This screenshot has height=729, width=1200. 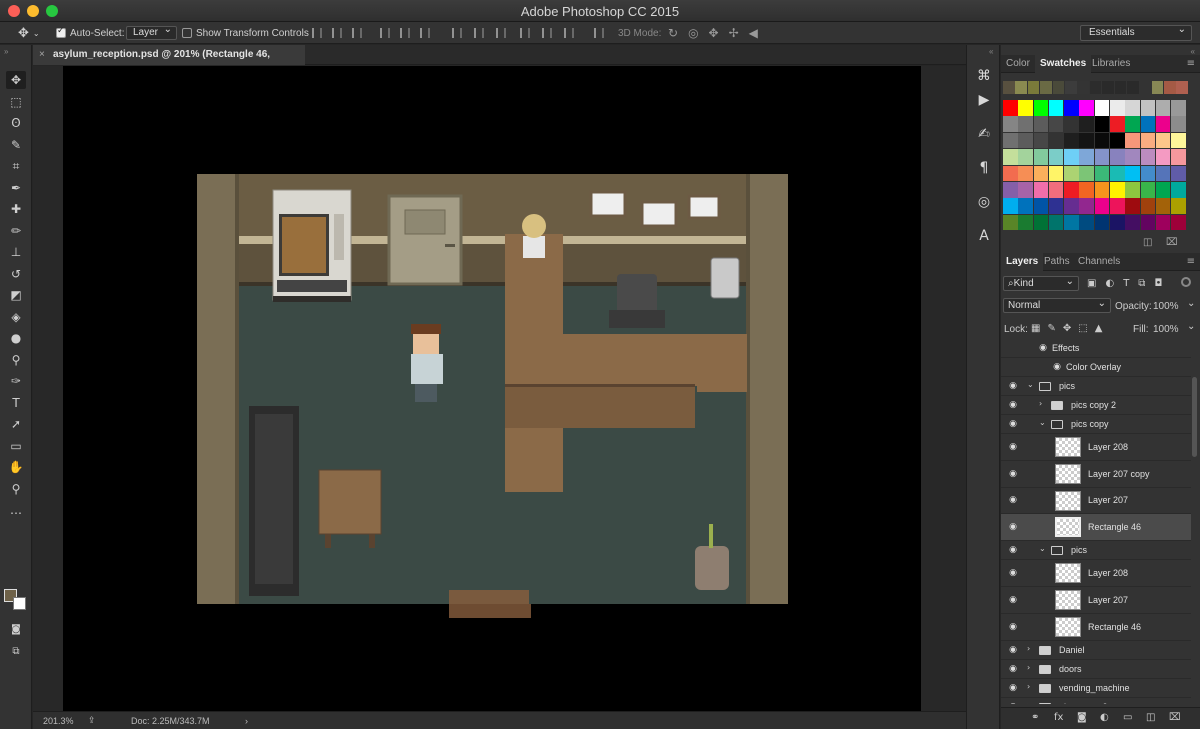 I want to click on distribute-right-icon, so click(x=569, y=33).